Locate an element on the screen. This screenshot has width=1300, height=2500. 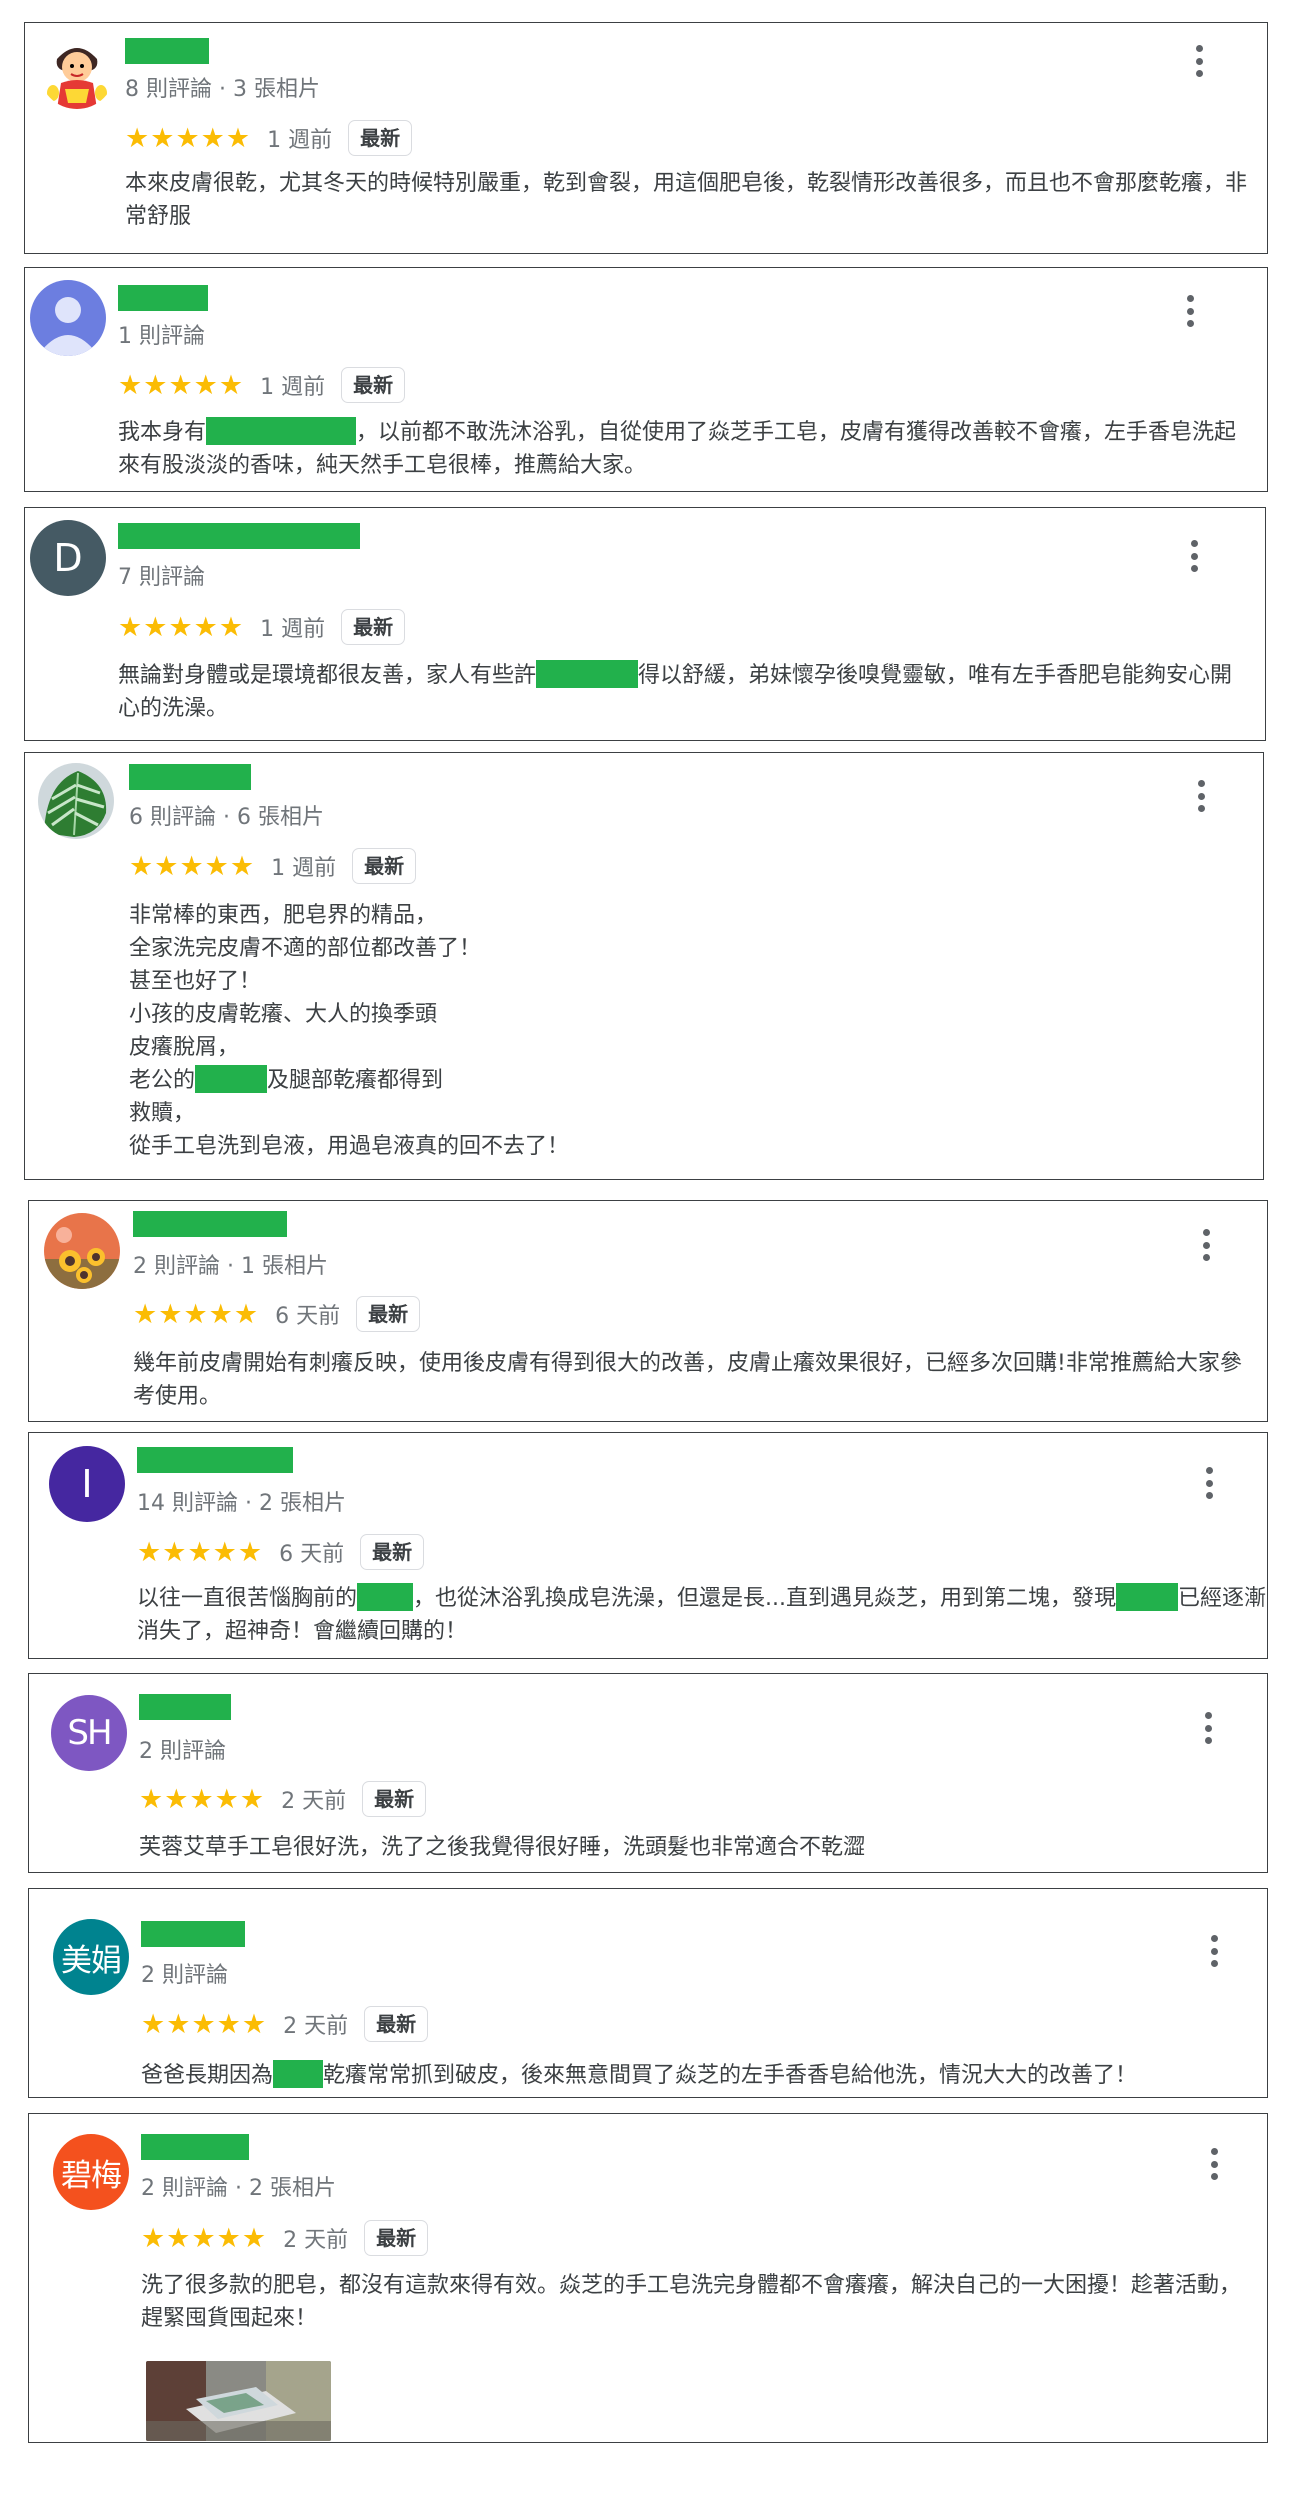
reviewer-avatar: D is located at coordinates (68, 558).